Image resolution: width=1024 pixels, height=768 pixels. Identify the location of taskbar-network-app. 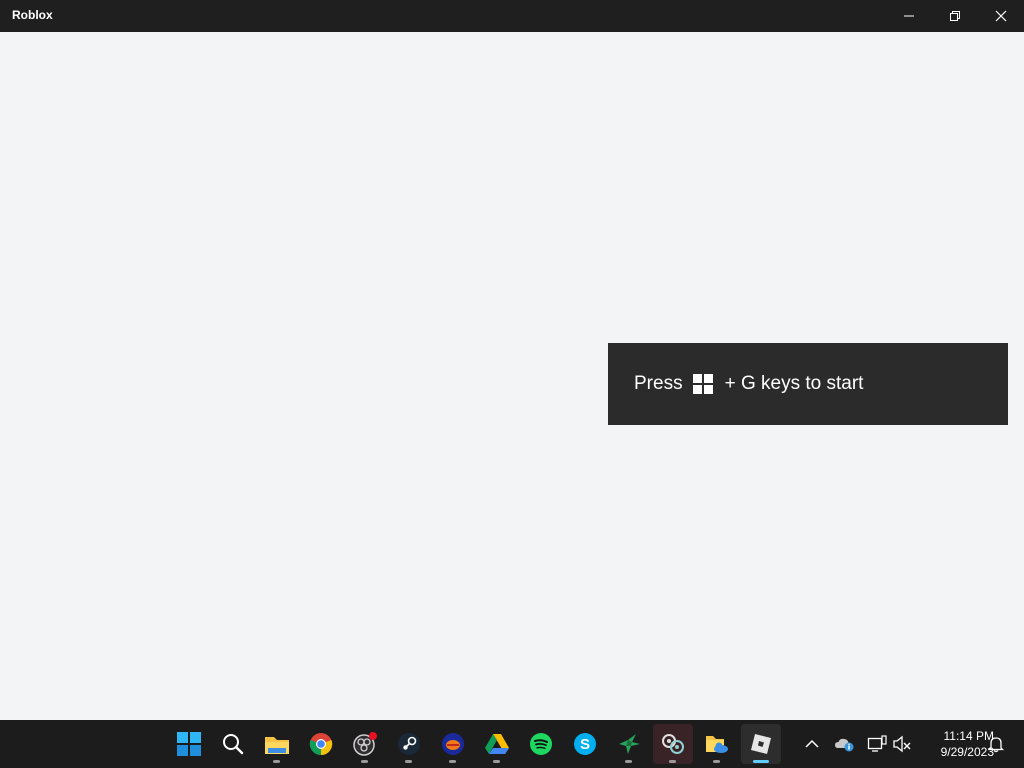
(673, 744).